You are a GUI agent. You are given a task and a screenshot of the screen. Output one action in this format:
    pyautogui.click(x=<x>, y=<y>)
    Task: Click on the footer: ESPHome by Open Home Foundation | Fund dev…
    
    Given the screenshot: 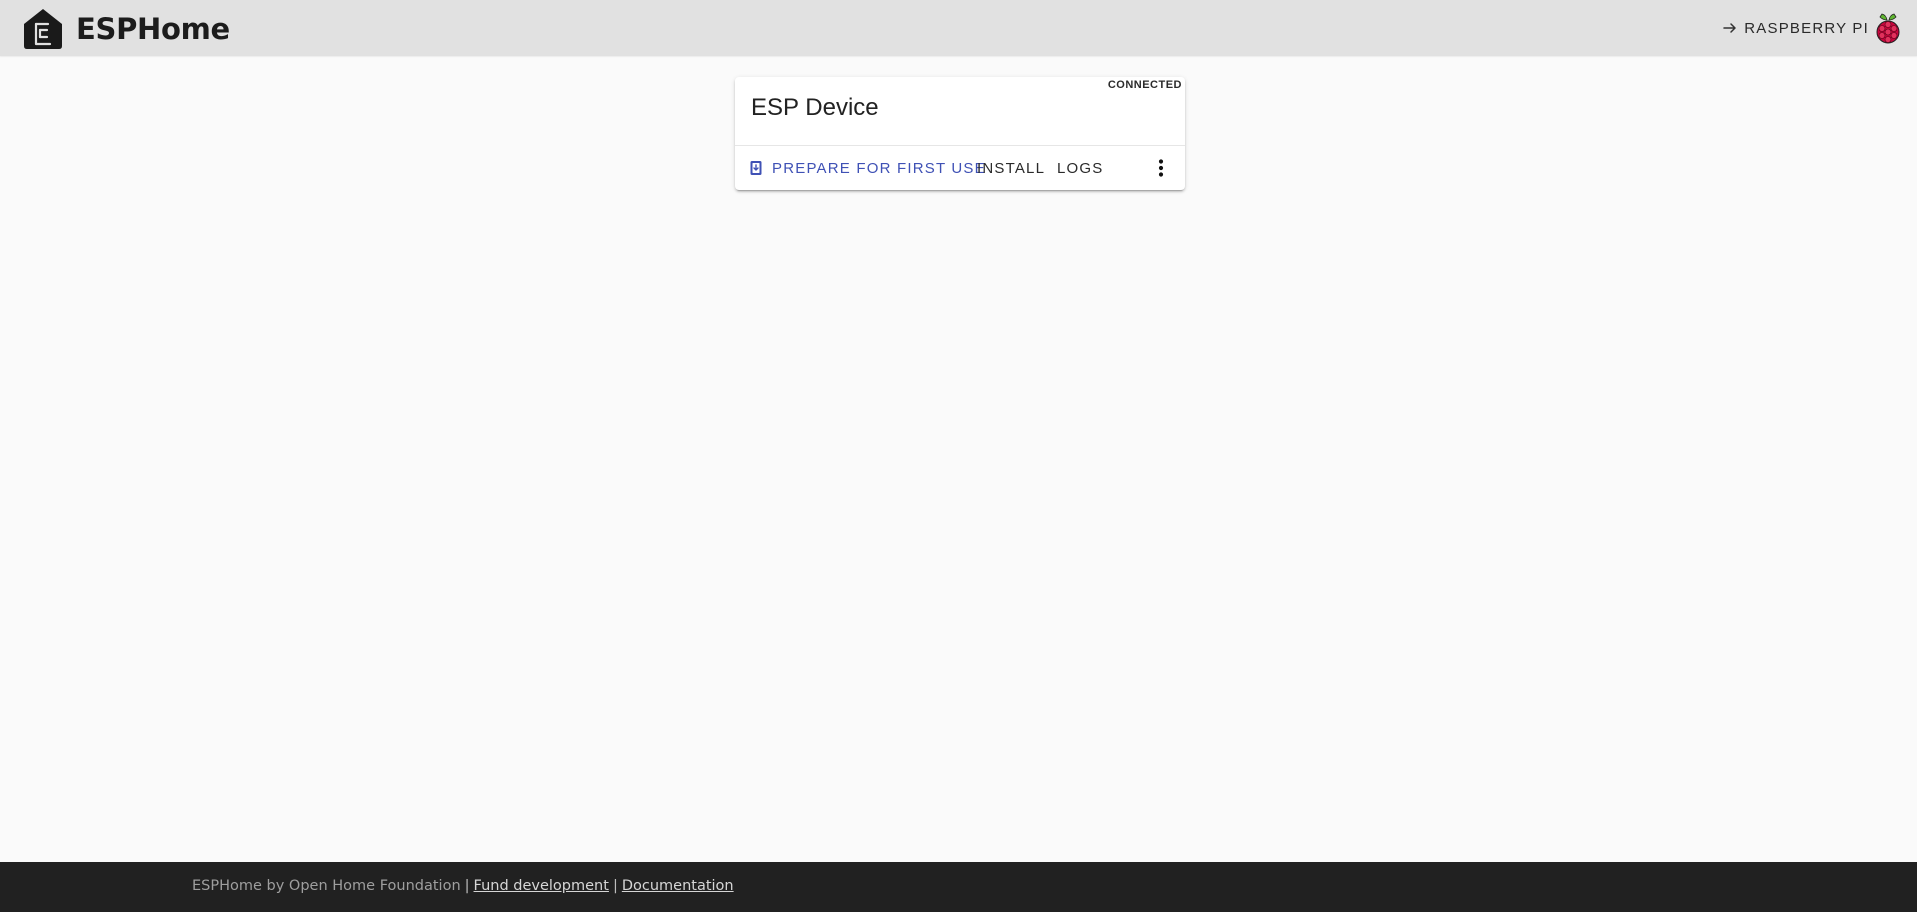 What is the action you would take?
    pyautogui.click(x=958, y=887)
    